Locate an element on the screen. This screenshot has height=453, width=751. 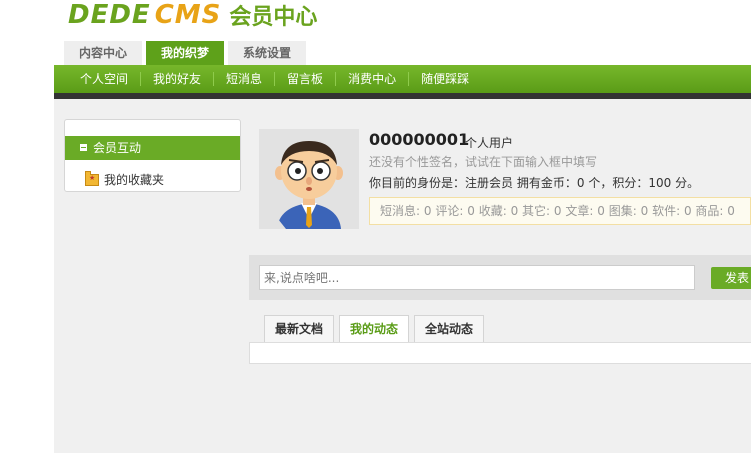
stat-favorites-value: 0 is located at coordinates (514, 211).